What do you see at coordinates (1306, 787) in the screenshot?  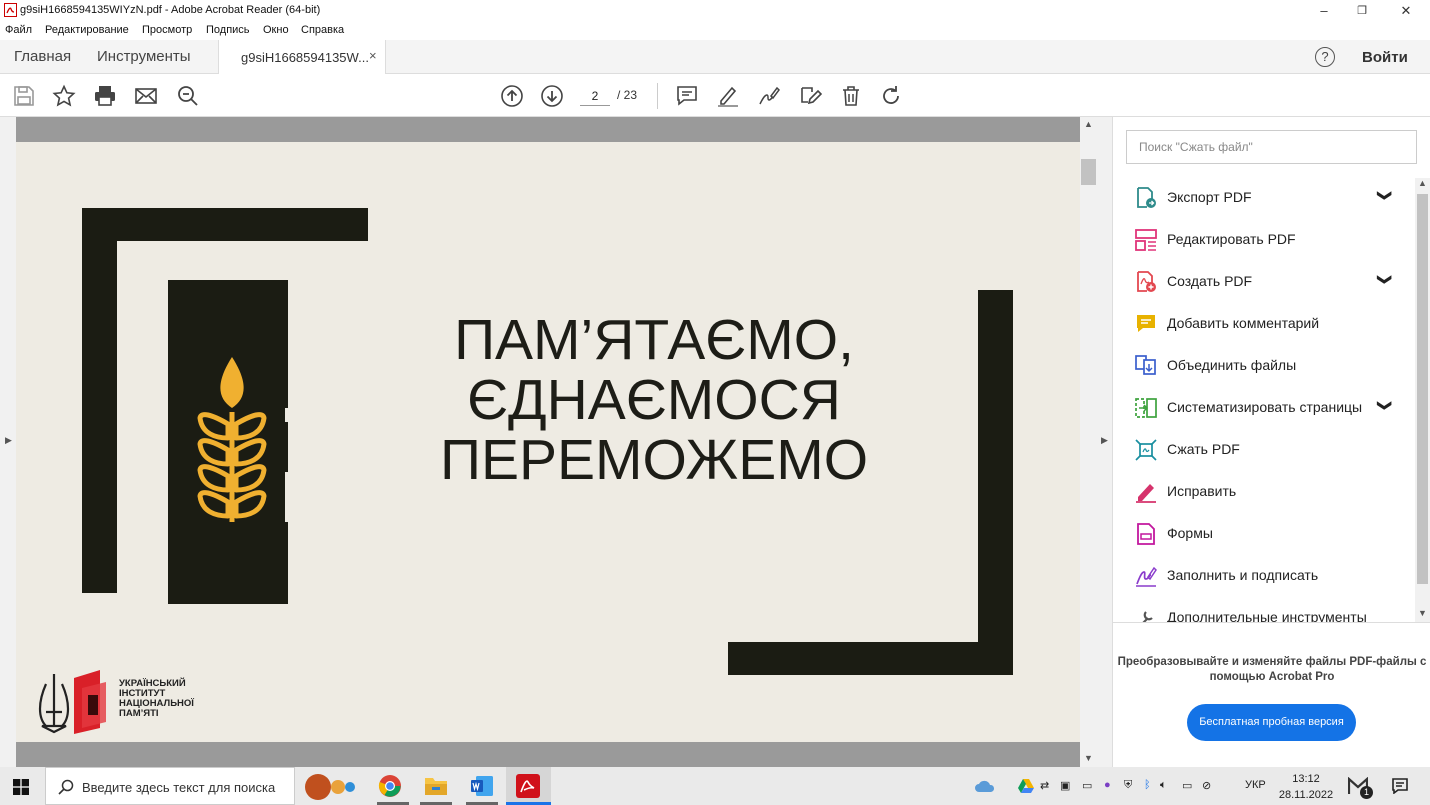 I see `clock: 13:12 28.11.2022` at bounding box center [1306, 787].